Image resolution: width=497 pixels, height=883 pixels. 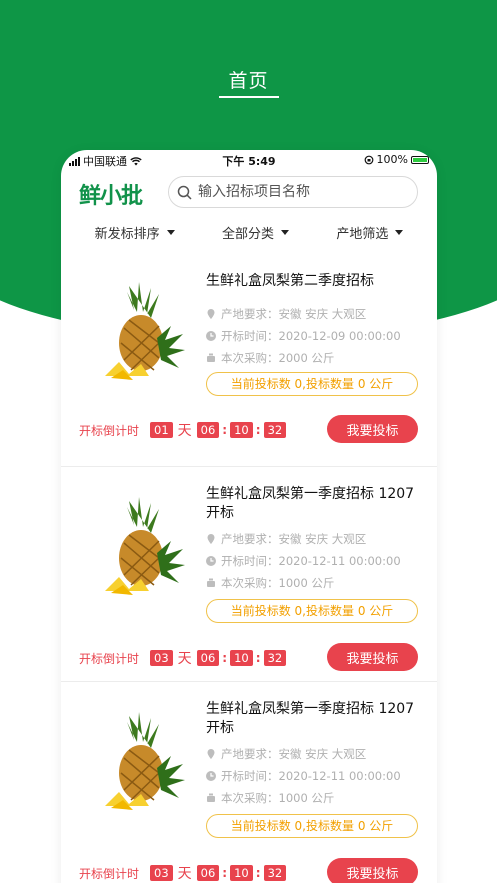 I want to click on battery-icon, so click(x=420, y=159).